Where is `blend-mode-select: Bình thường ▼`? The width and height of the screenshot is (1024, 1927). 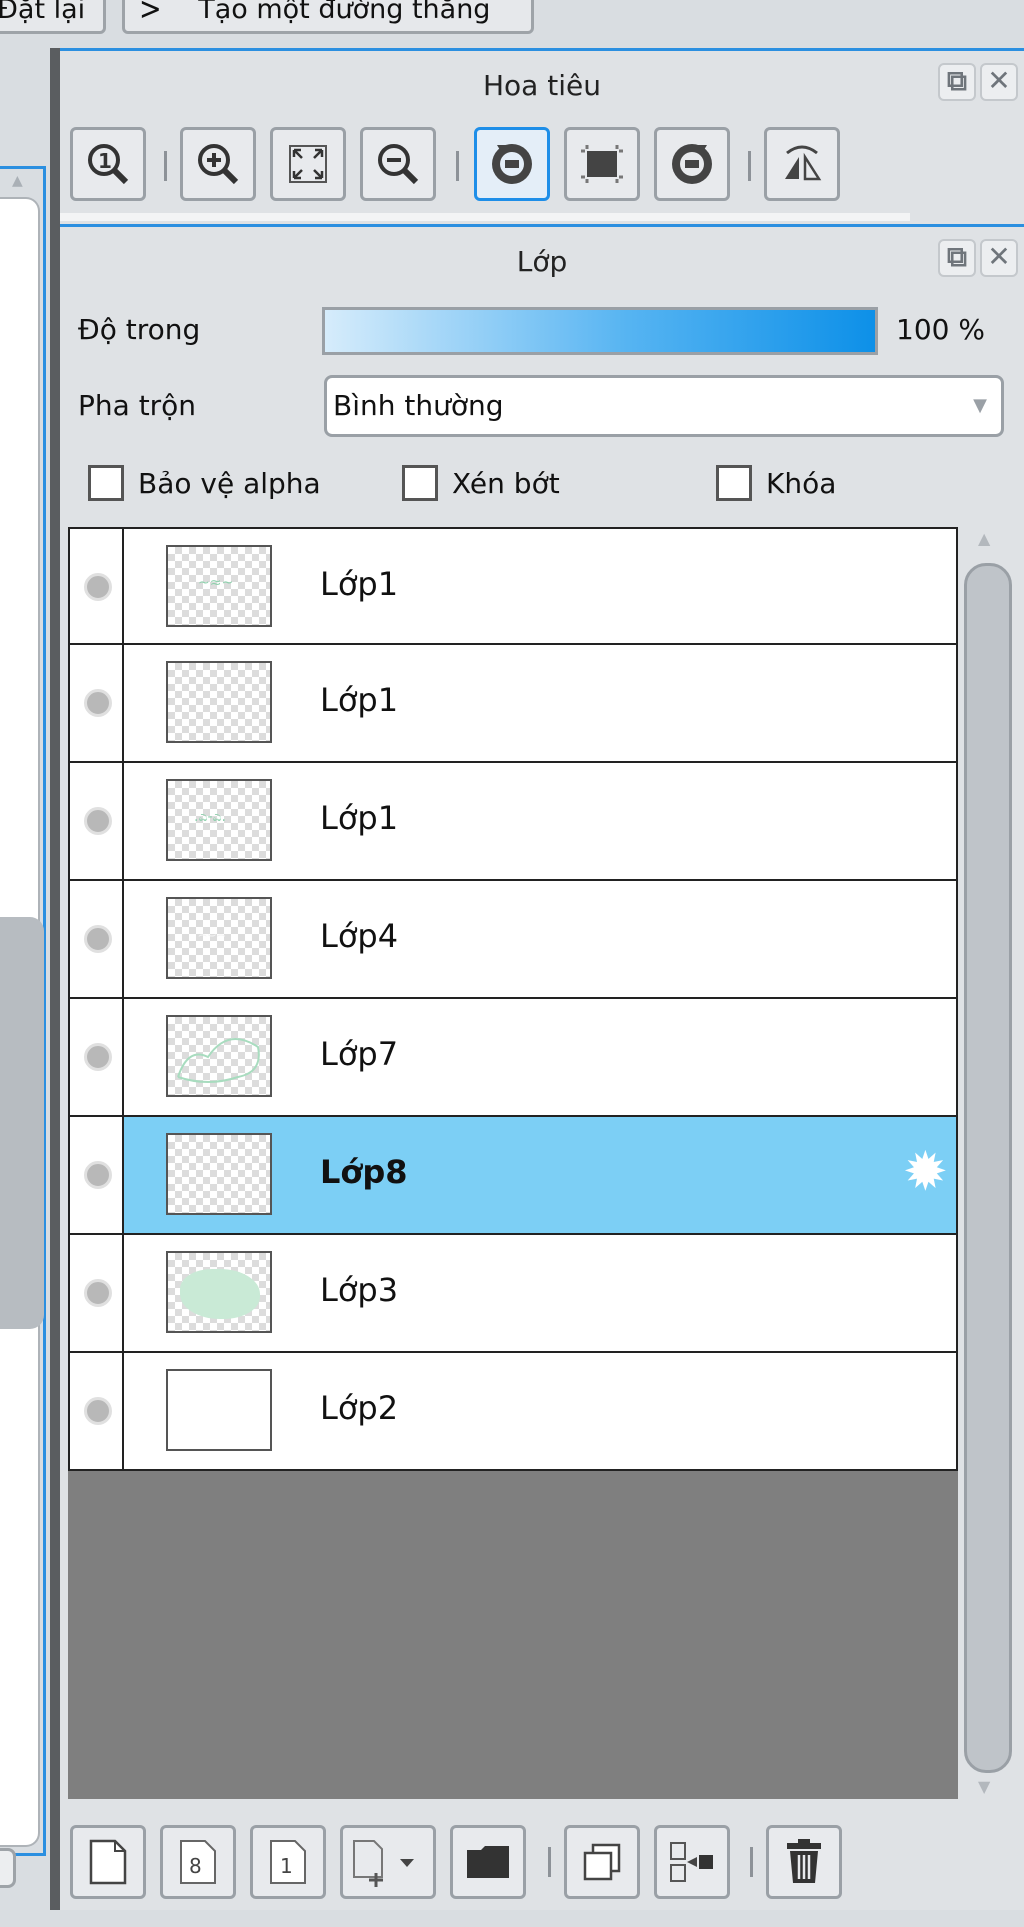 blend-mode-select: Bình thường ▼ is located at coordinates (664, 406).